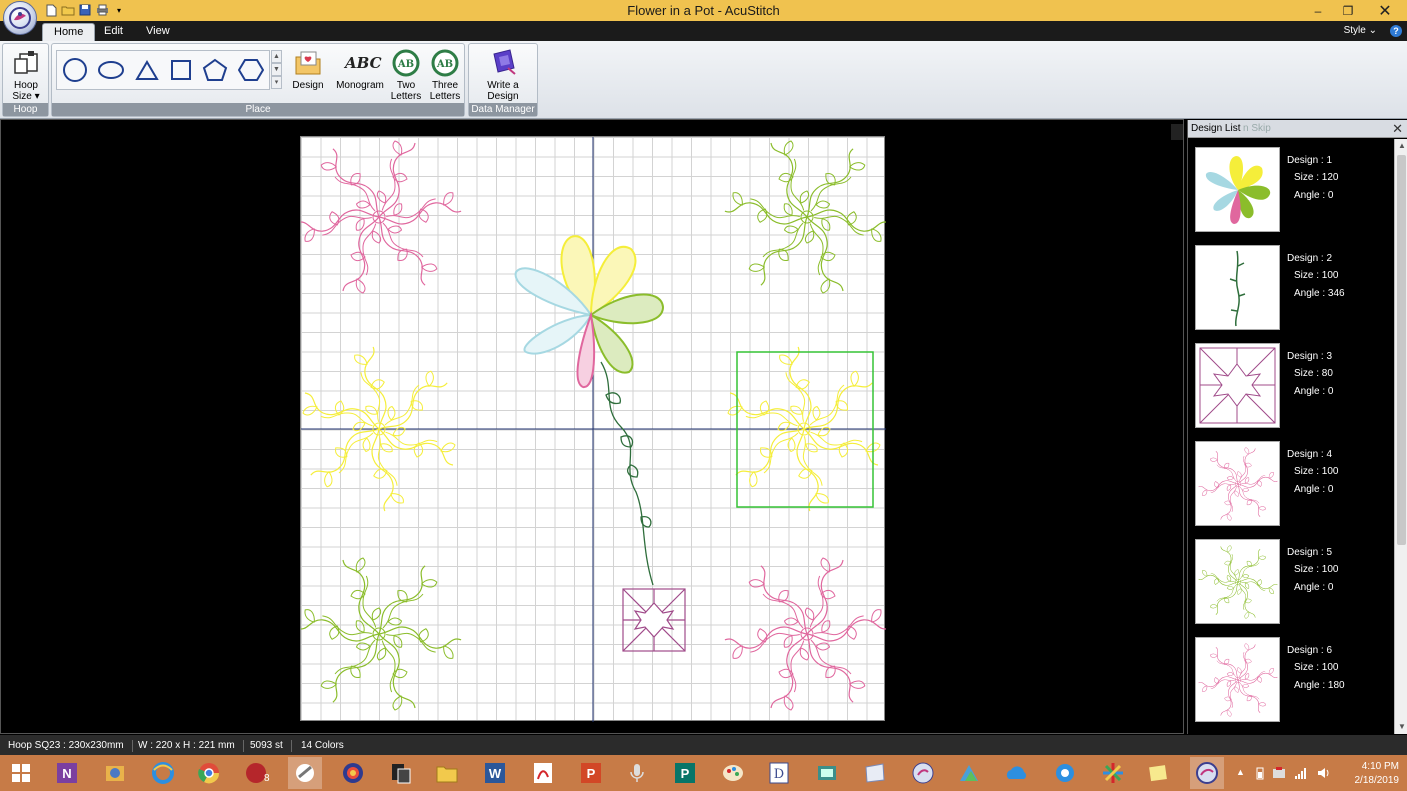  I want to click on monogram-button: ABC Monogram, so click(360, 69).